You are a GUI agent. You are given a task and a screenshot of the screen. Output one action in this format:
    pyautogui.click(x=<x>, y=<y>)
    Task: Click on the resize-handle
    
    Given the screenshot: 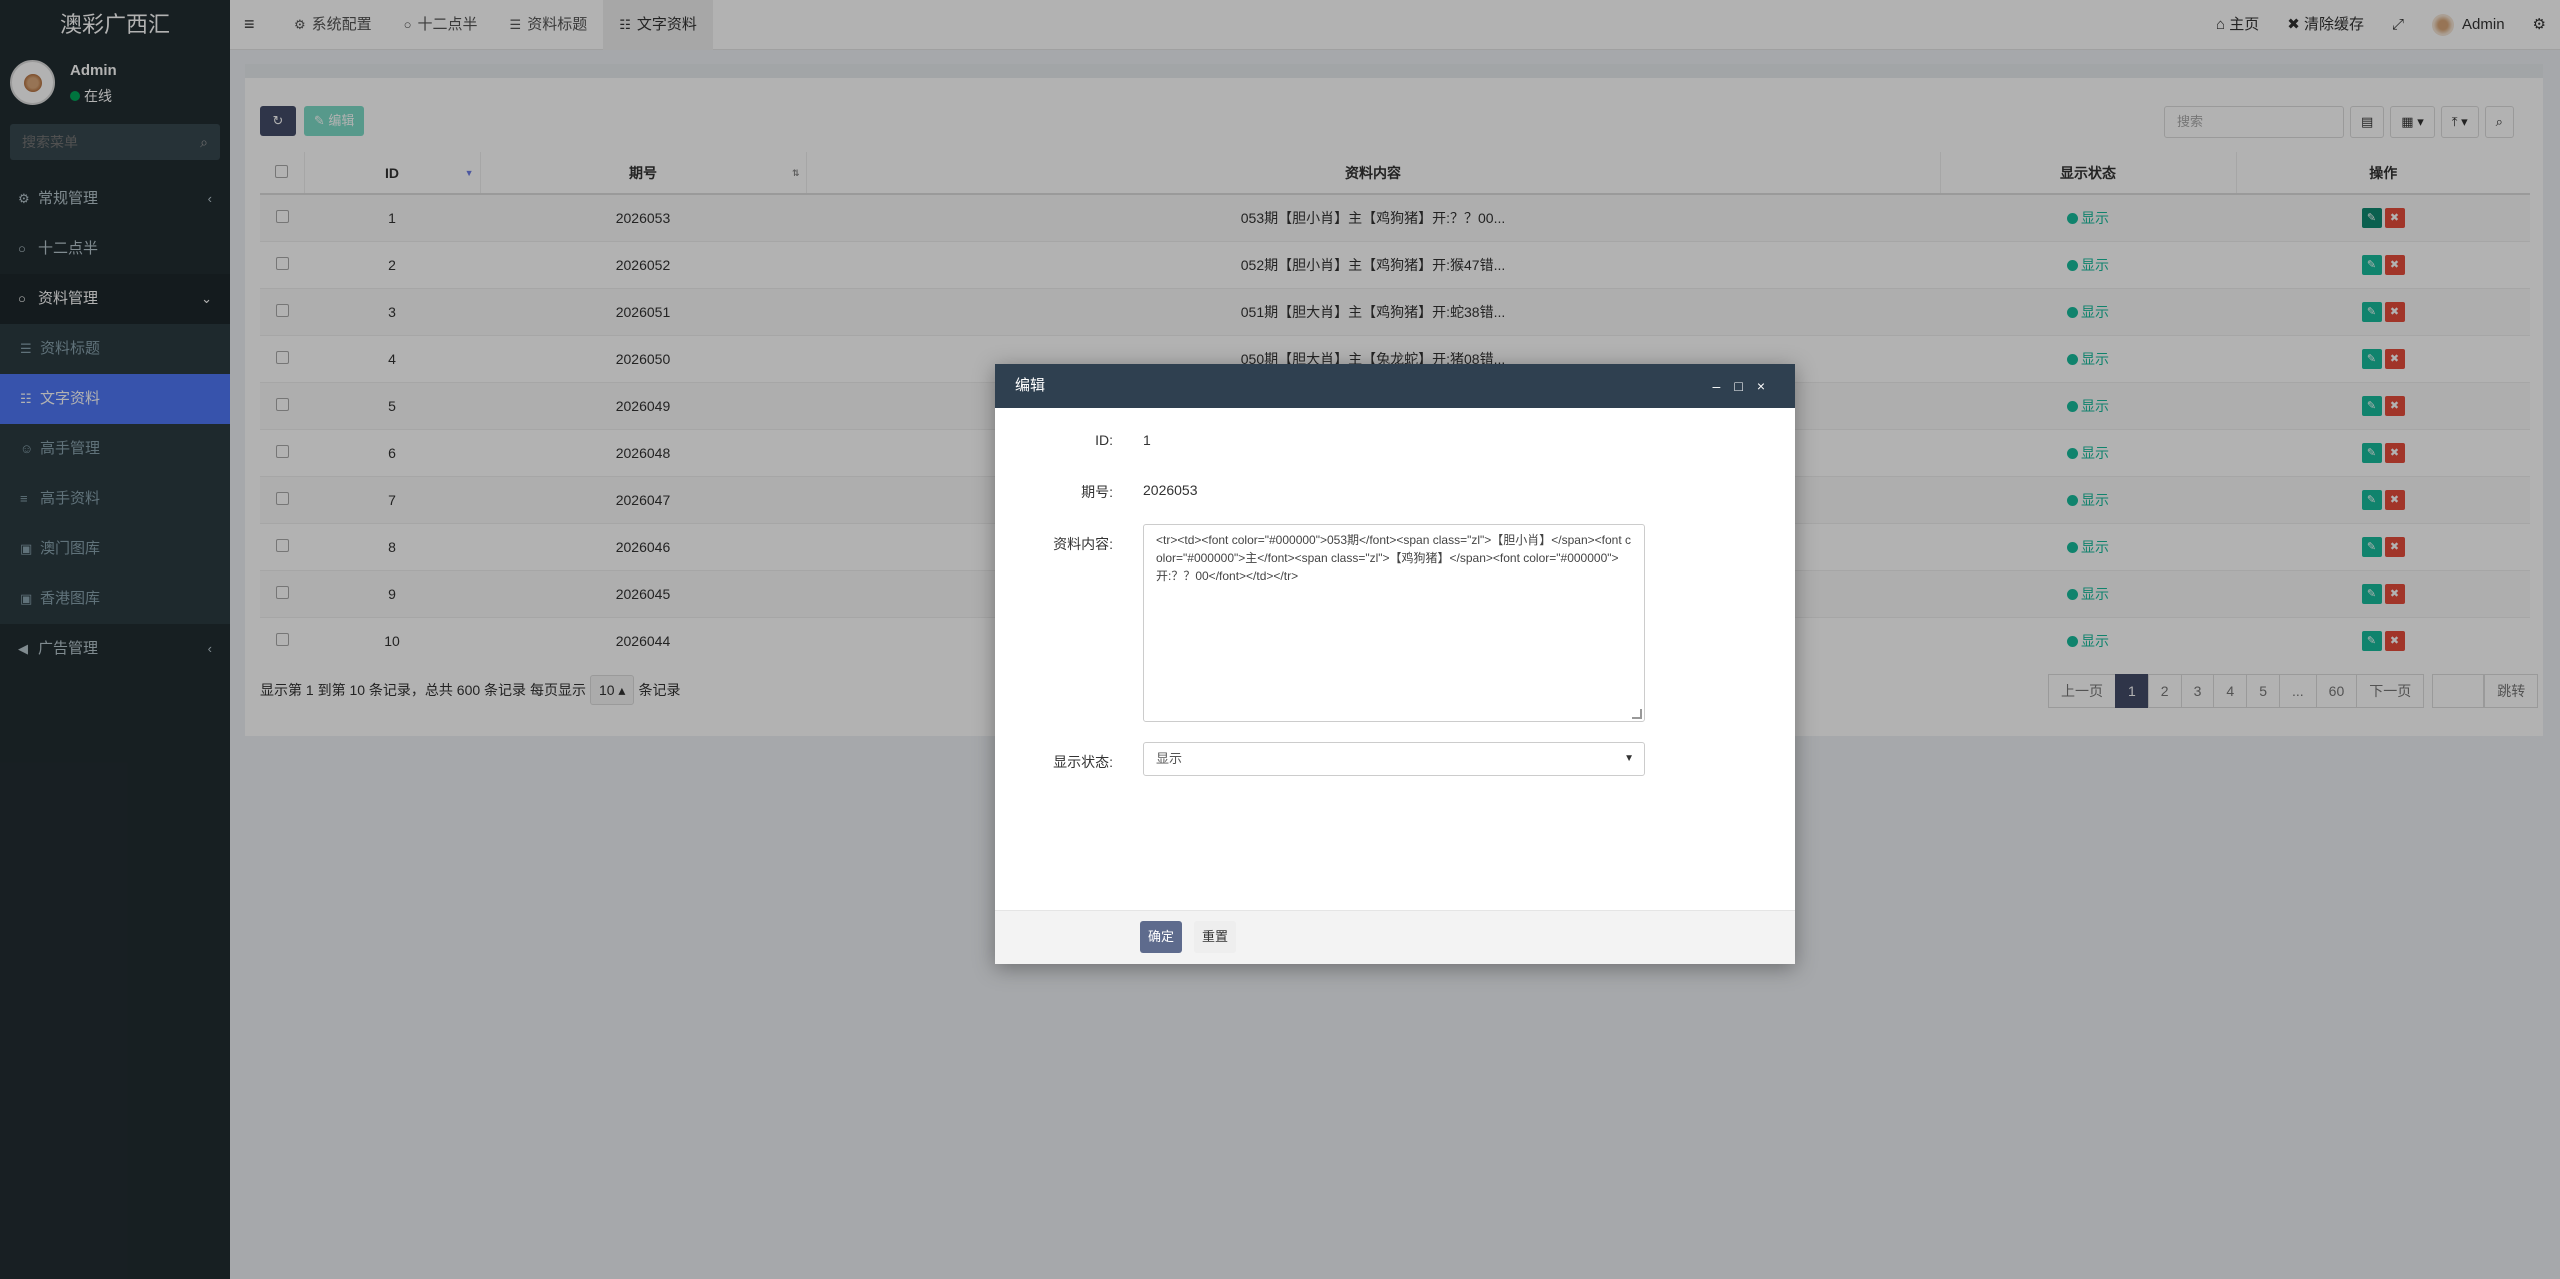 What is the action you would take?
    pyautogui.click(x=1637, y=714)
    